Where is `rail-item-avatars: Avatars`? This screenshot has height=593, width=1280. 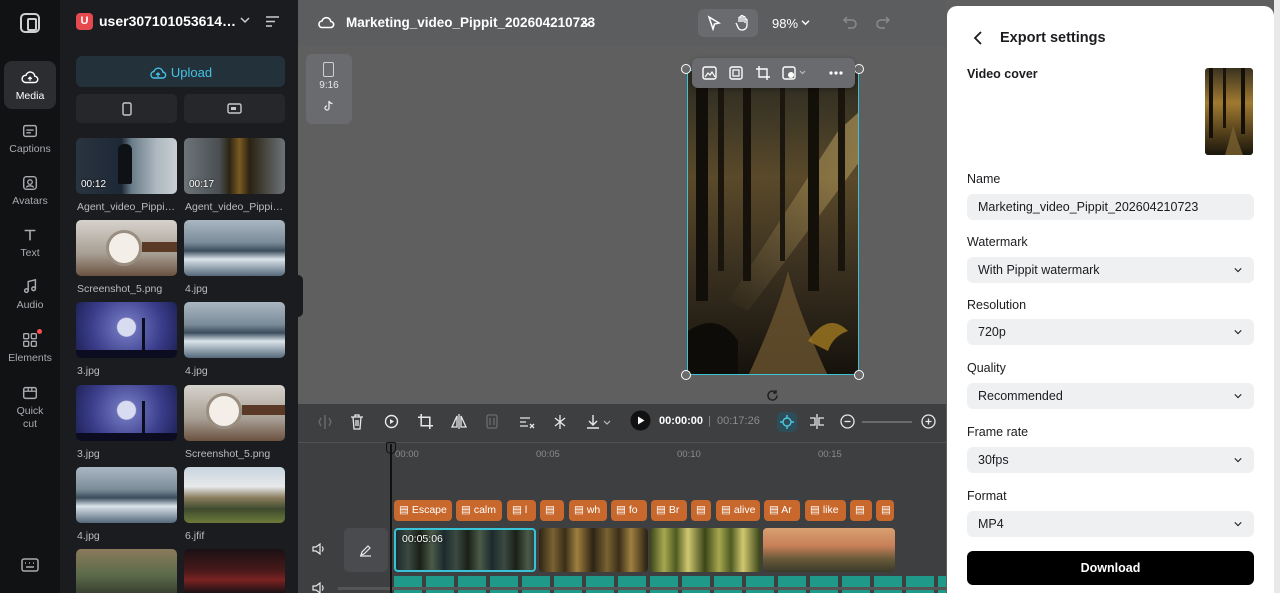
rail-item-avatars: Avatars is located at coordinates (30, 190).